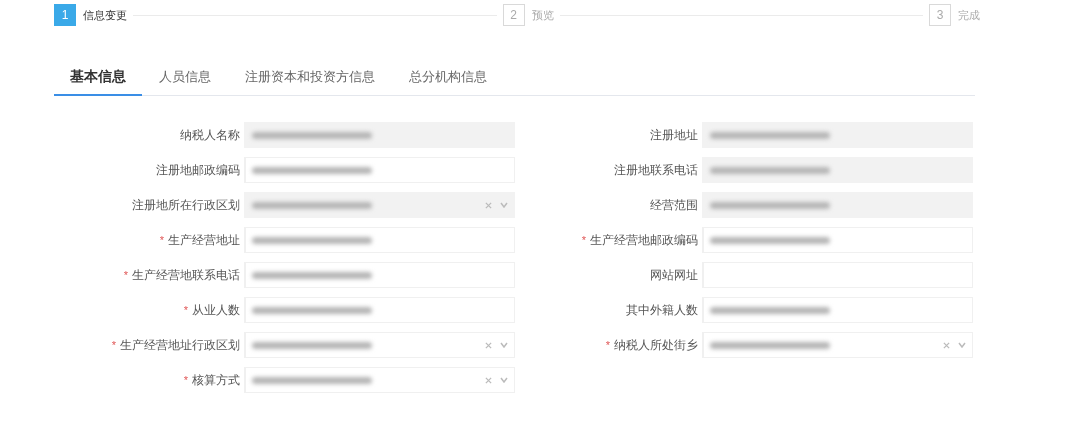 The height and width of the screenshot is (422, 1080). I want to click on field-label: 其中外籍人数, so click(662, 310).